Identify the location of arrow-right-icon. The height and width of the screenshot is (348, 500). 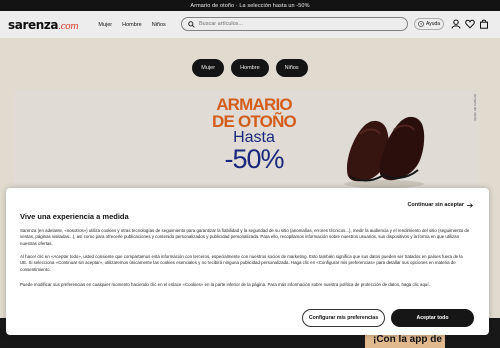
(470, 205).